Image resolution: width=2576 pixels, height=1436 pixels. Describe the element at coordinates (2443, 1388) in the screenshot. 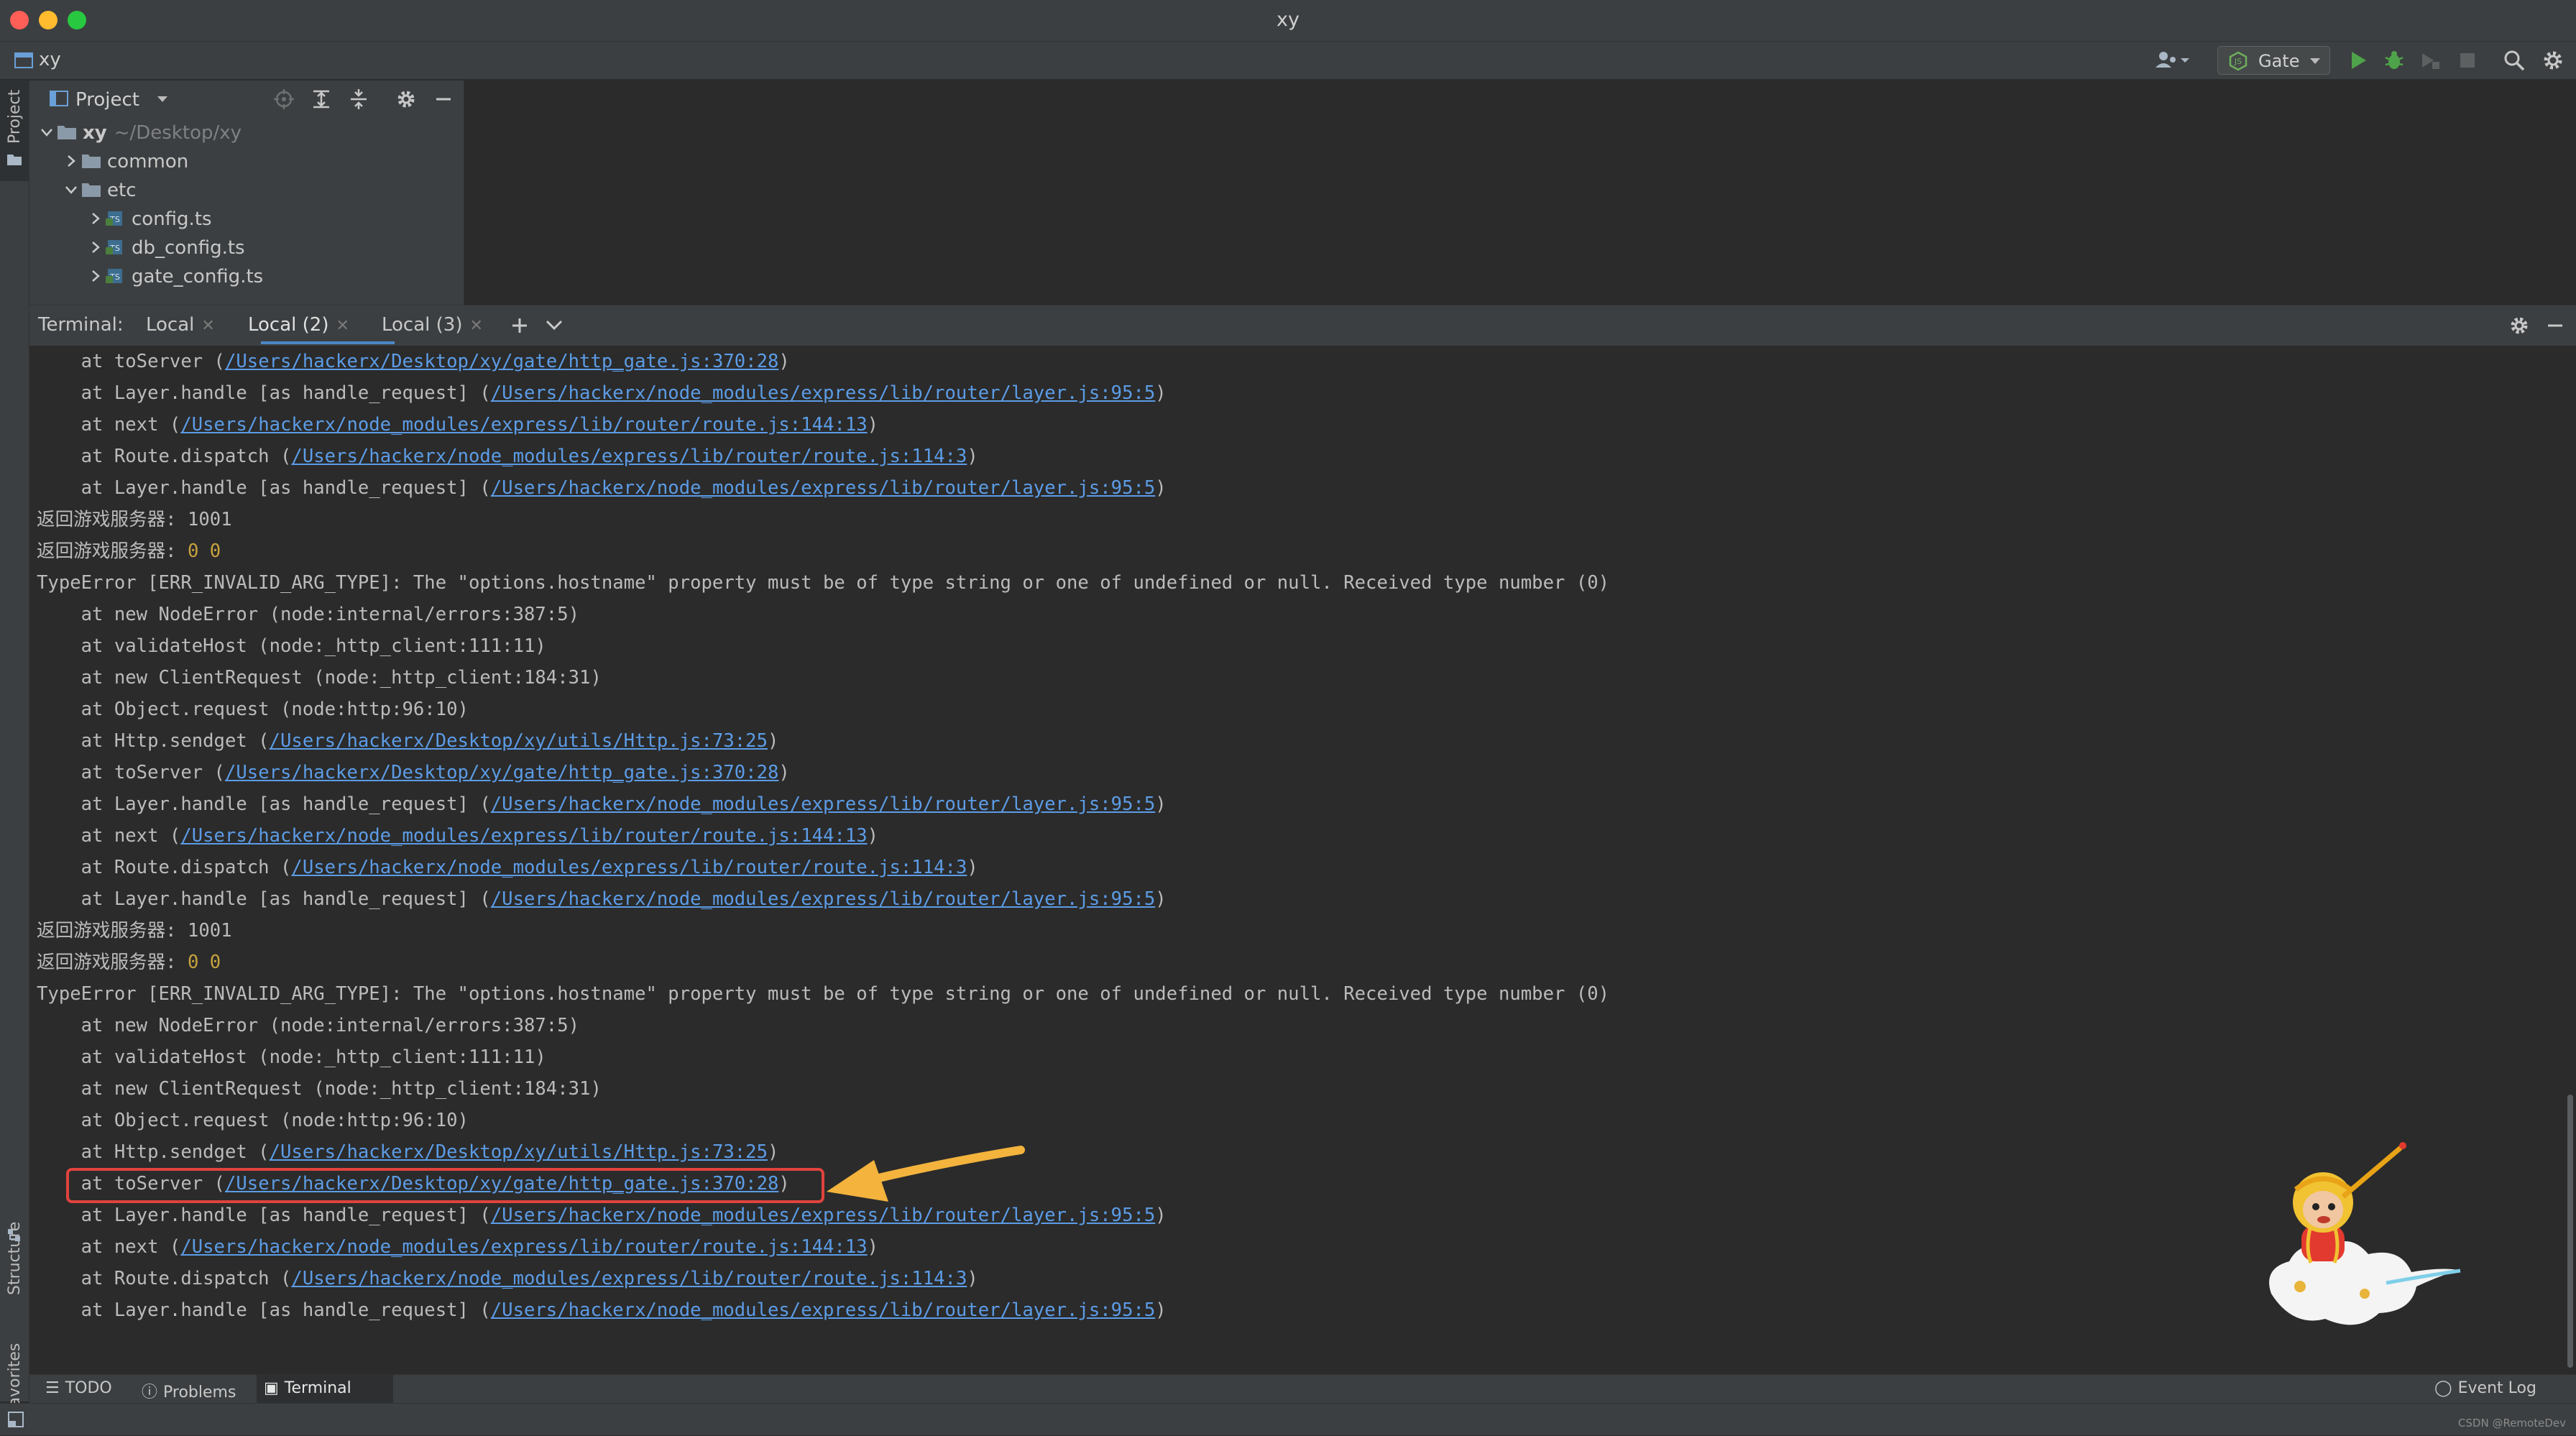

I see `speech-bubble-icon: ◯` at that location.